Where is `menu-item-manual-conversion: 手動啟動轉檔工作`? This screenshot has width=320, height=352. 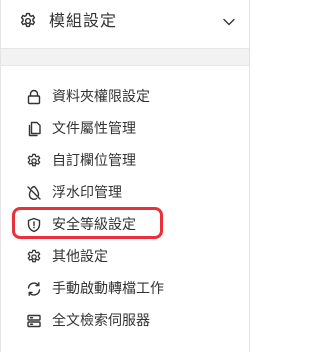
menu-item-manual-conversion: 手動啟動轉檔工作 is located at coordinates (125, 290).